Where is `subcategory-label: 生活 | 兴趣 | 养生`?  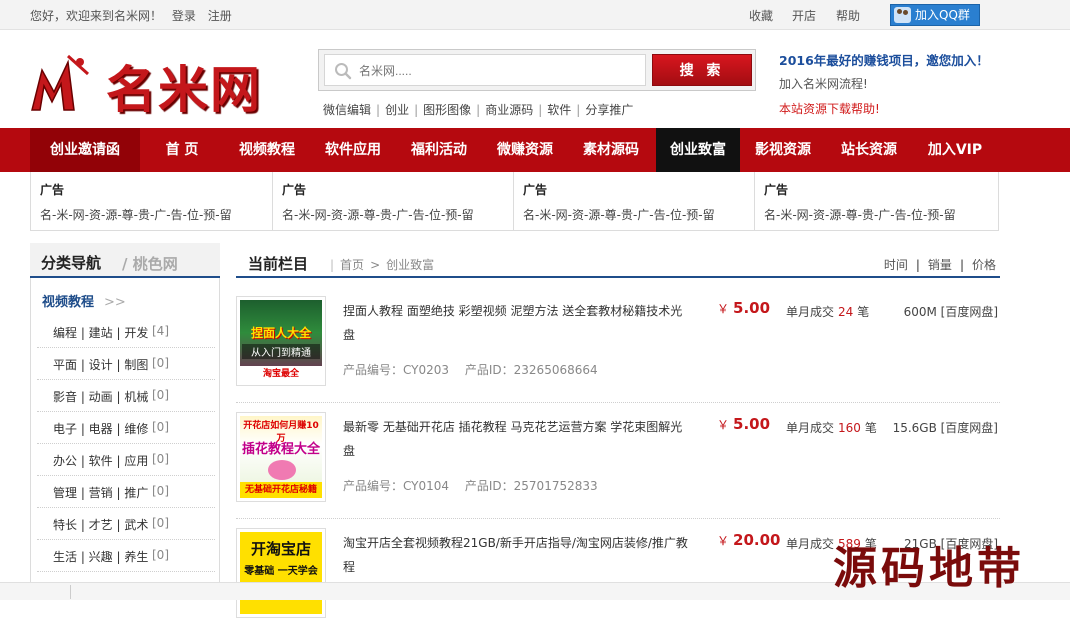 subcategory-label: 生活 | 兴趣 | 养生 is located at coordinates (101, 557).